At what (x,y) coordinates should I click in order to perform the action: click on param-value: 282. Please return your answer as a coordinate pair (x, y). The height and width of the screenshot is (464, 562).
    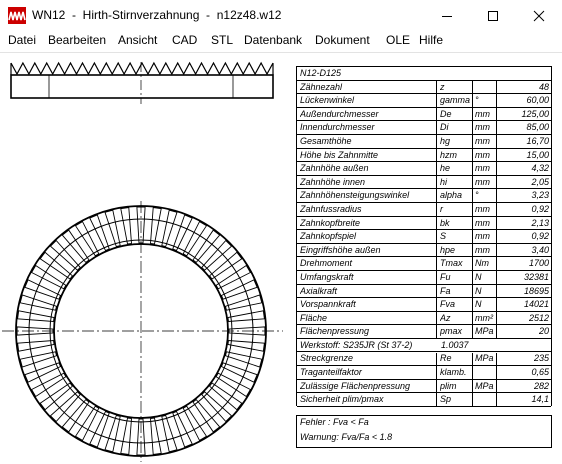
    Looking at the image, I should click on (541, 385).